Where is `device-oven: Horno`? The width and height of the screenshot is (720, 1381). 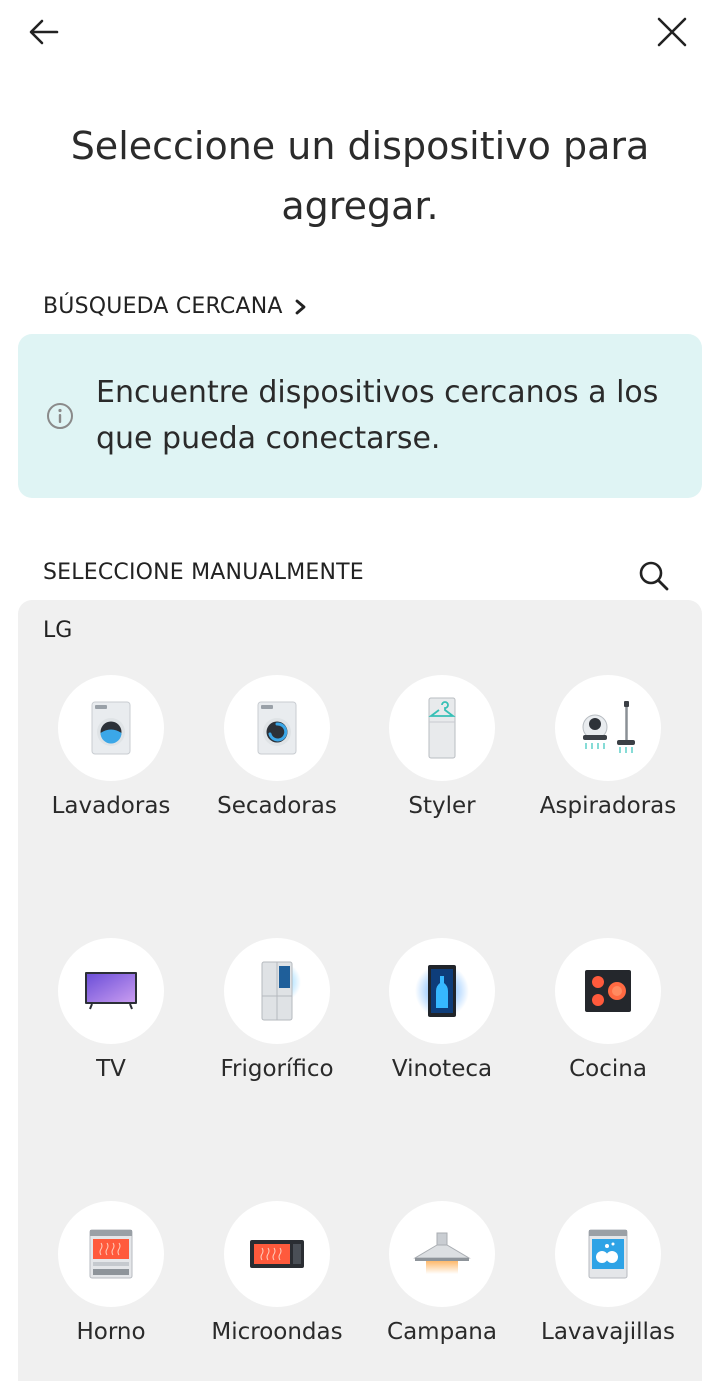 device-oven: Horno is located at coordinates (111, 1235).